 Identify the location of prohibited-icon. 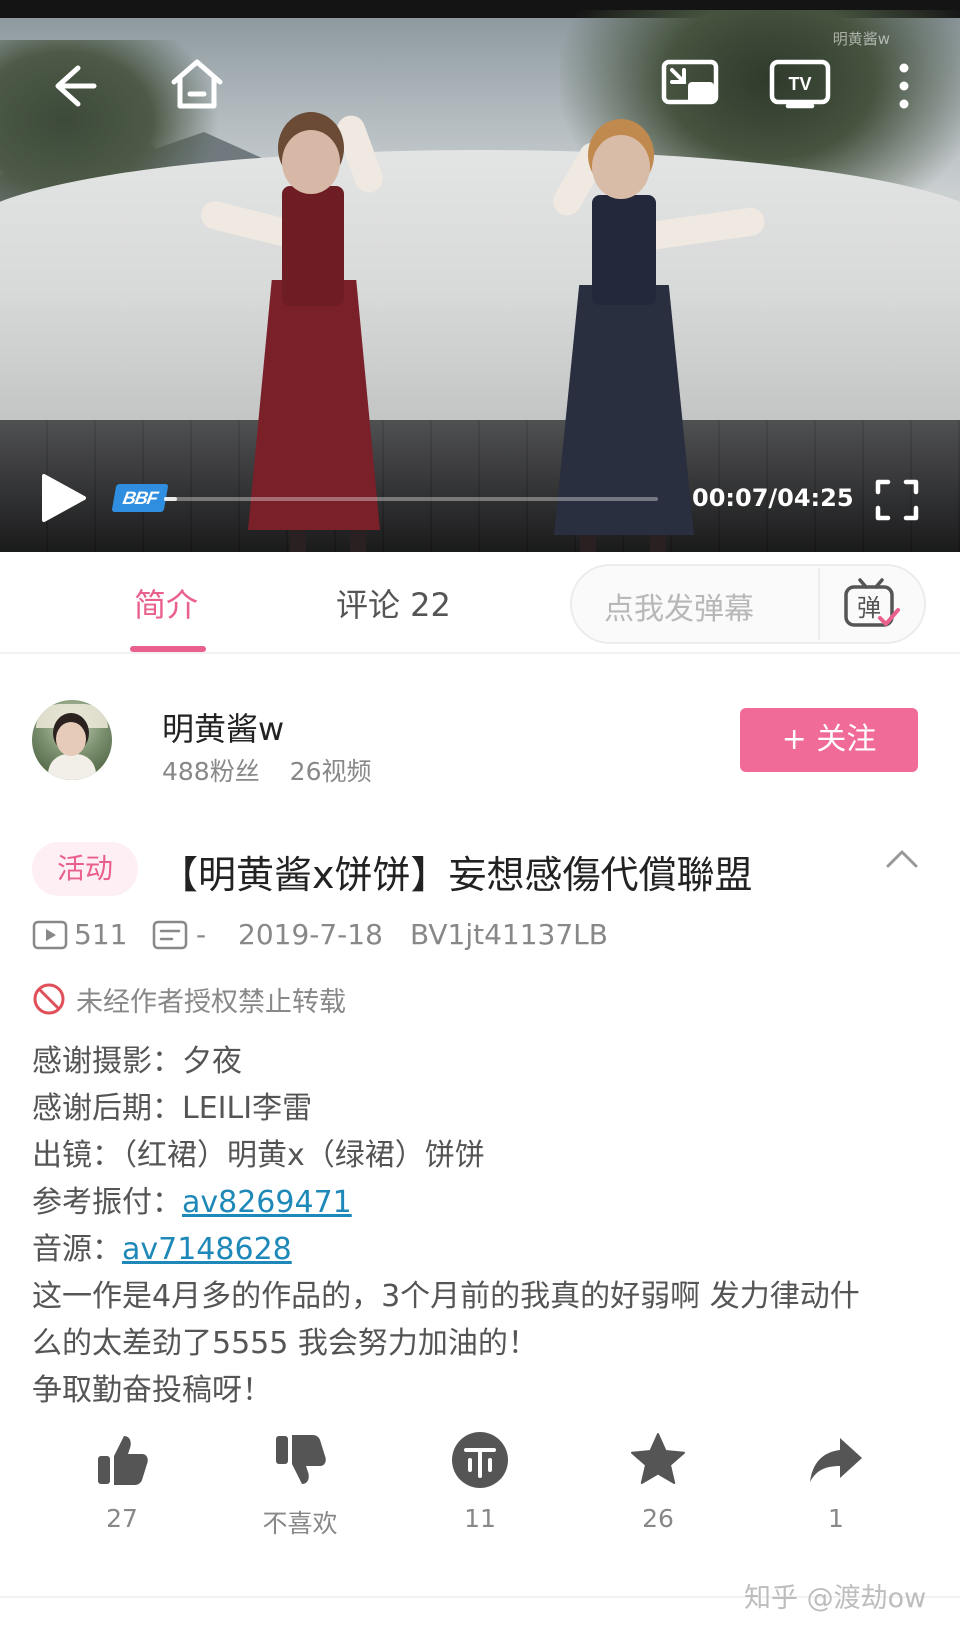
(49, 999).